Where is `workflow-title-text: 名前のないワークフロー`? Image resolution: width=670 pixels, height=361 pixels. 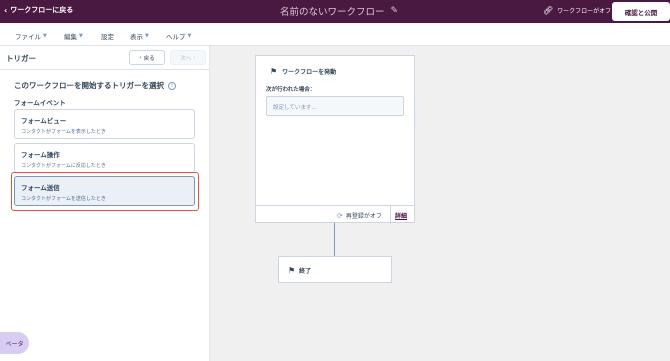 workflow-title-text: 名前のないワークフロー is located at coordinates (332, 12).